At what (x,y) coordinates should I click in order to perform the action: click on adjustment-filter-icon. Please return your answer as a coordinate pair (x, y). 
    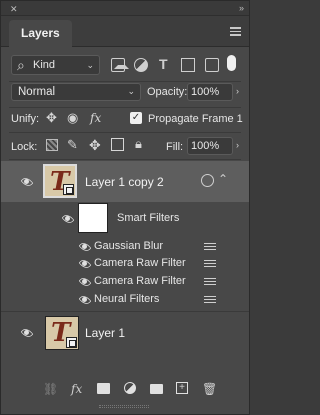
    Looking at the image, I should click on (141, 65).